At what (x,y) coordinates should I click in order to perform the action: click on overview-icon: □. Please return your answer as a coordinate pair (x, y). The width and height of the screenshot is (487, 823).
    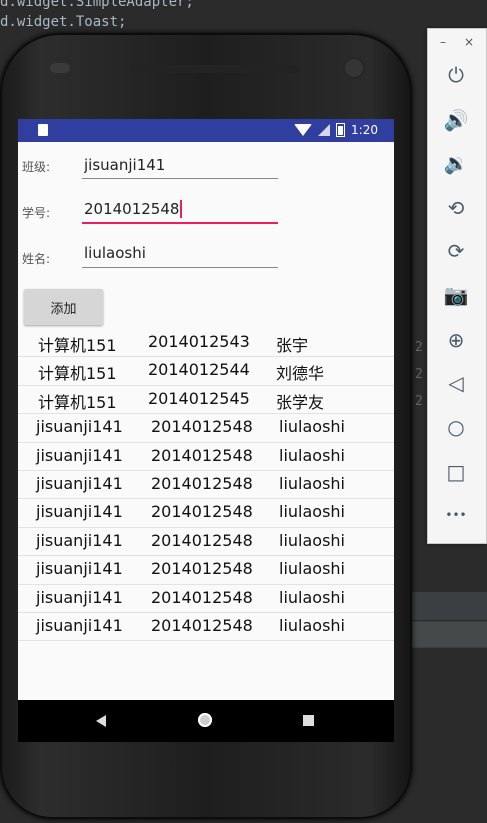
    Looking at the image, I should click on (456, 472).